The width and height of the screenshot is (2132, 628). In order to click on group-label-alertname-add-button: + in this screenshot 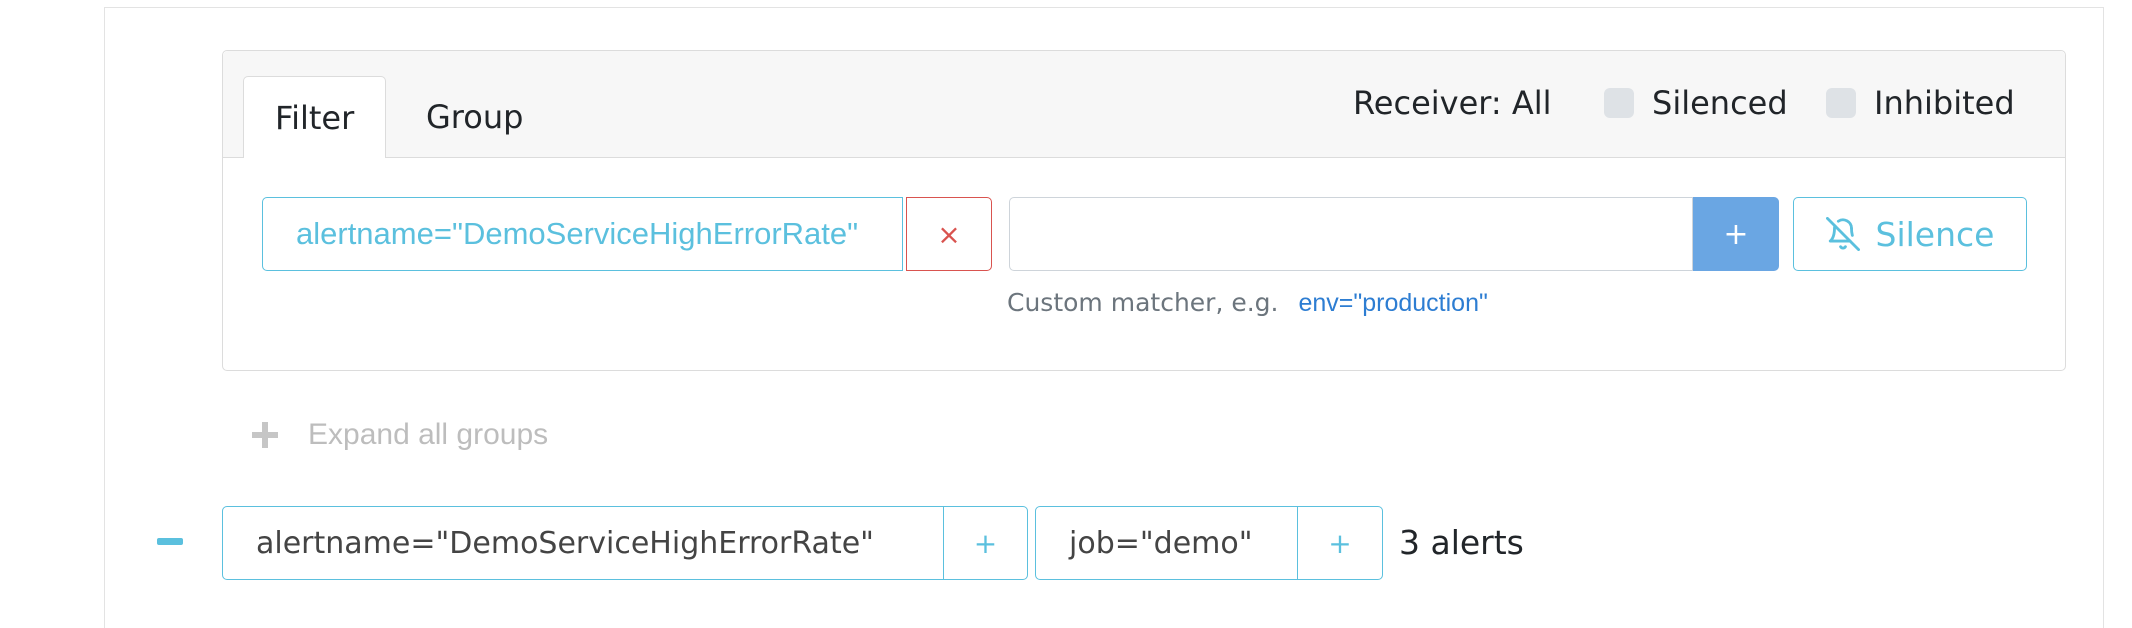, I will do `click(986, 543)`.